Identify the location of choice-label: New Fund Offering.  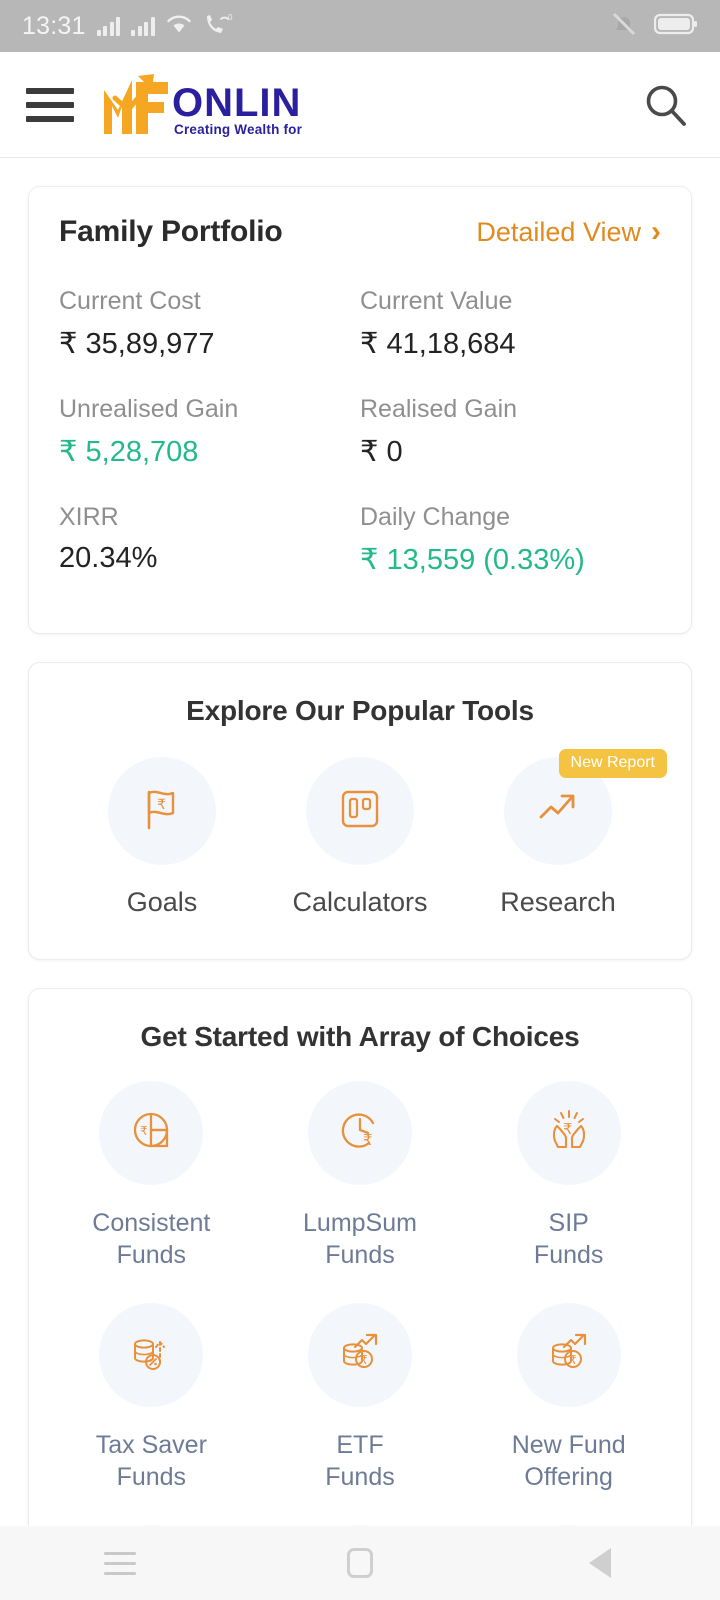
(569, 1461).